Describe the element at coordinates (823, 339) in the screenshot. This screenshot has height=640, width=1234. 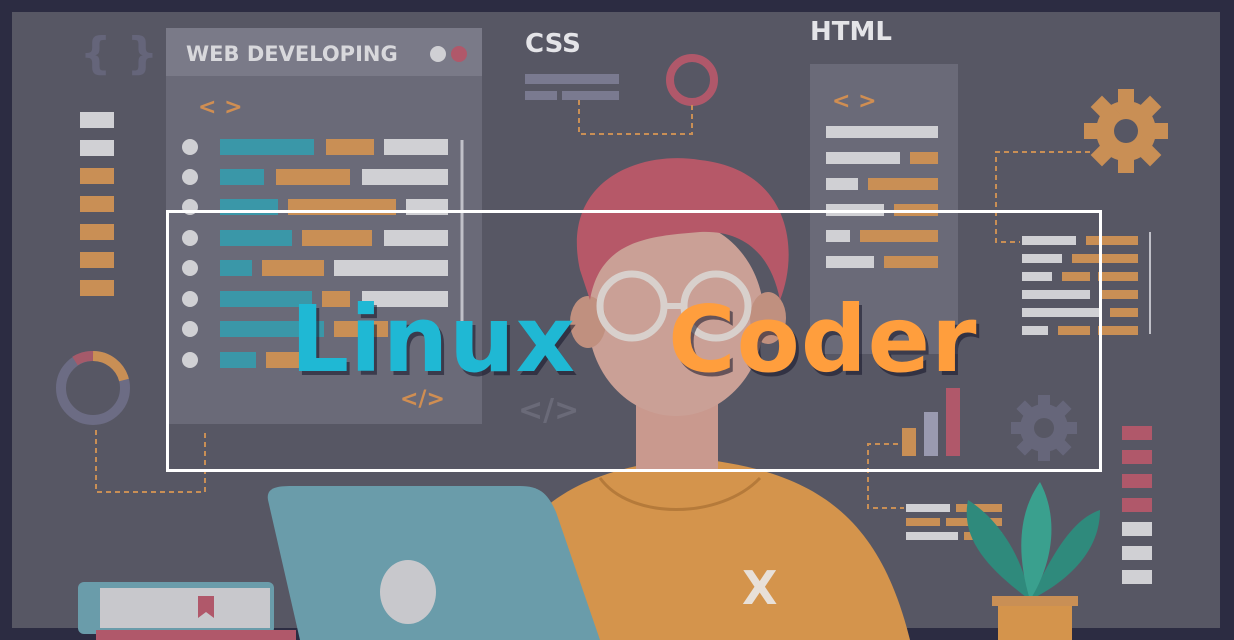
I see `title-word-coder: Coder` at that location.